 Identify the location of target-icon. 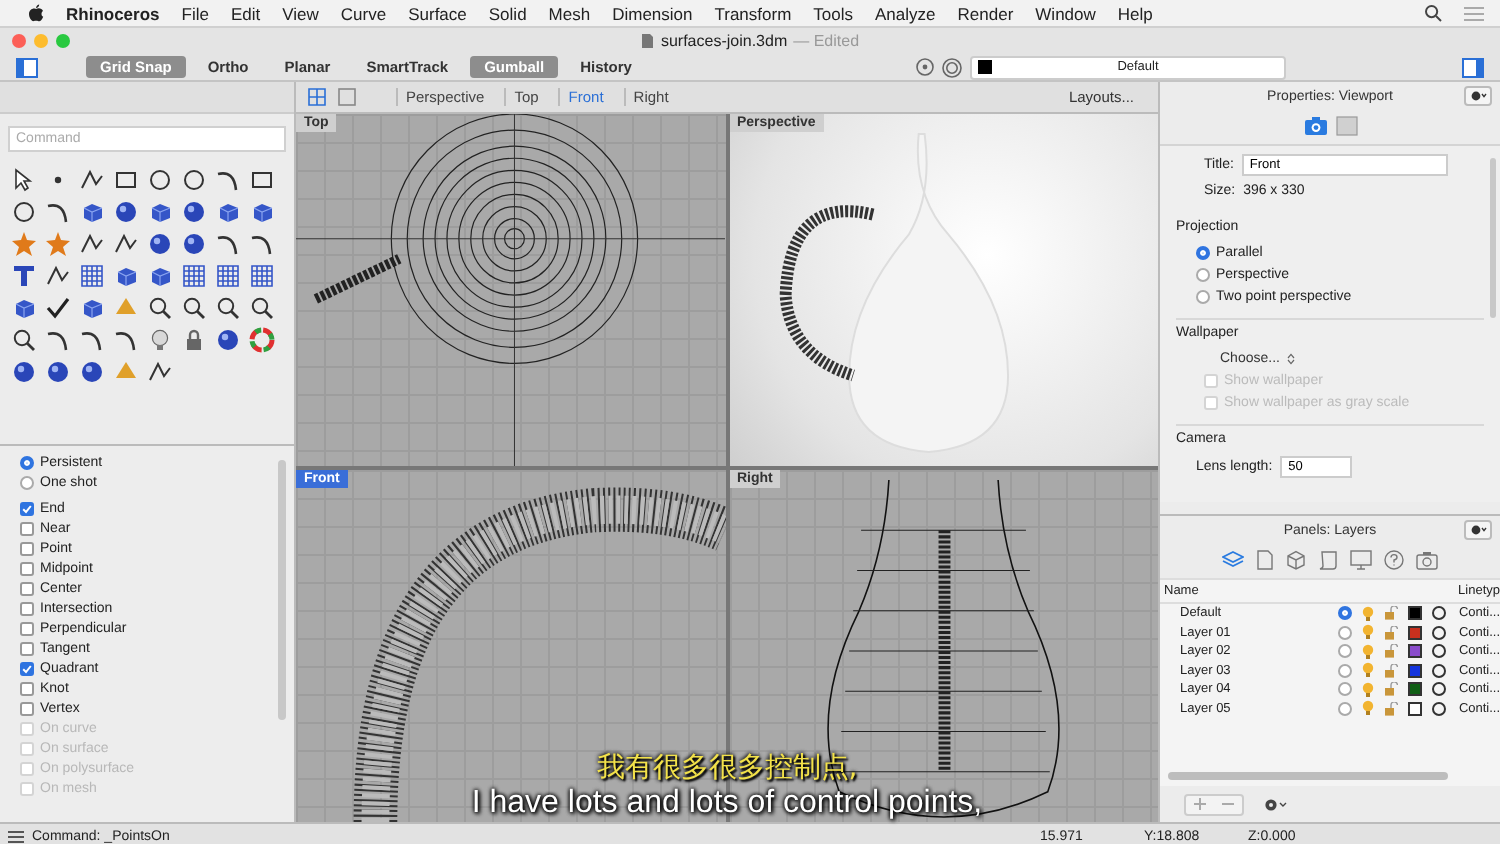
(952, 67).